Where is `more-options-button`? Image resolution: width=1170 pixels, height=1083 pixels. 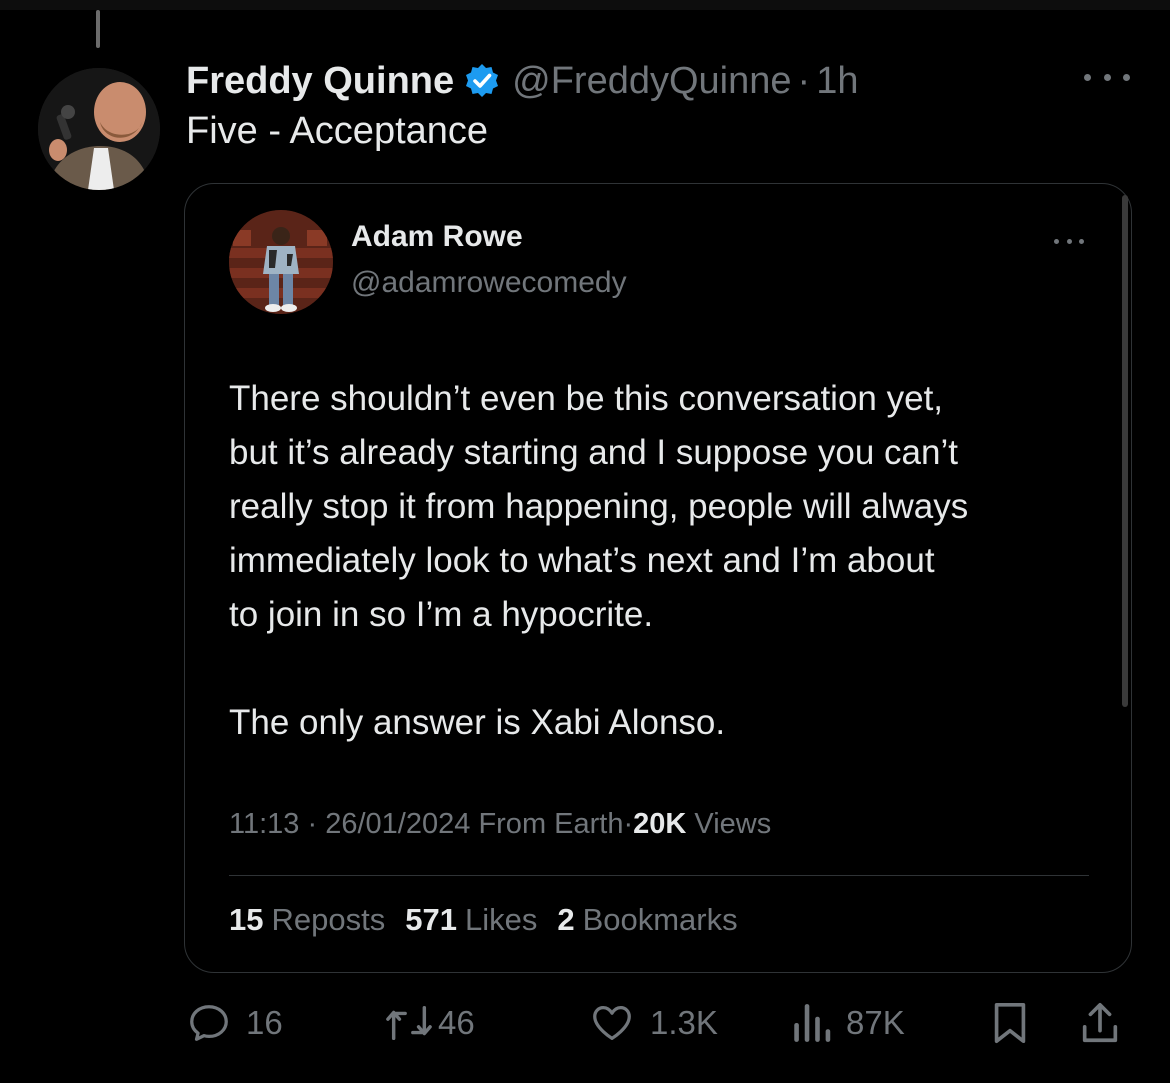
more-options-button is located at coordinates (1107, 77).